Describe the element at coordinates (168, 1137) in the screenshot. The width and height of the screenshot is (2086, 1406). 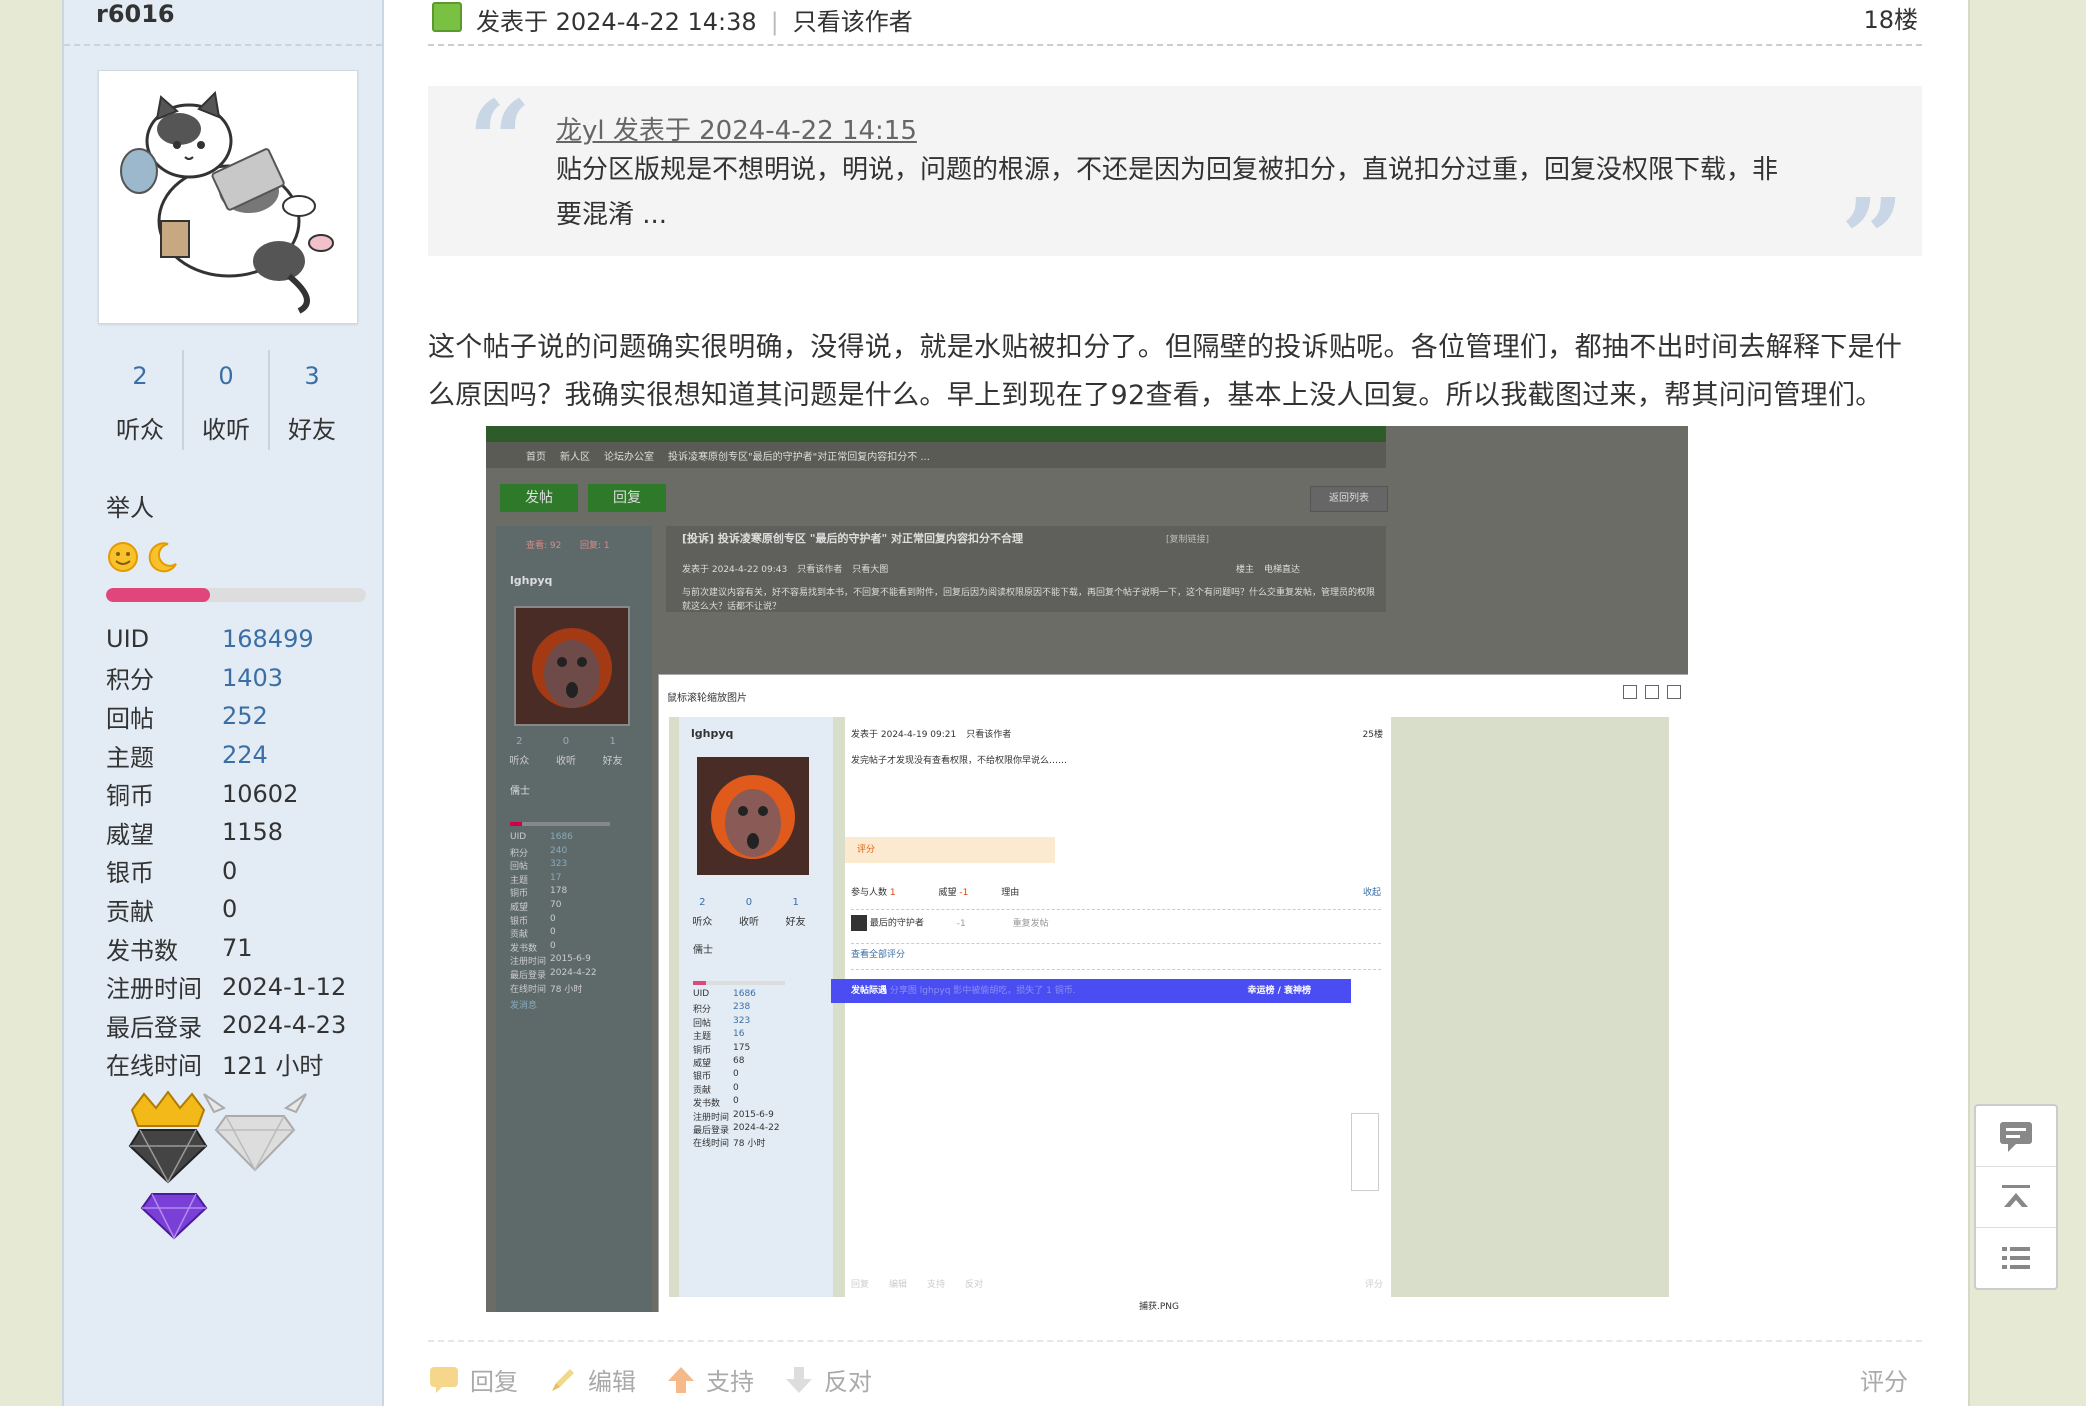
I see `crown-diamond-medal-icon` at that location.